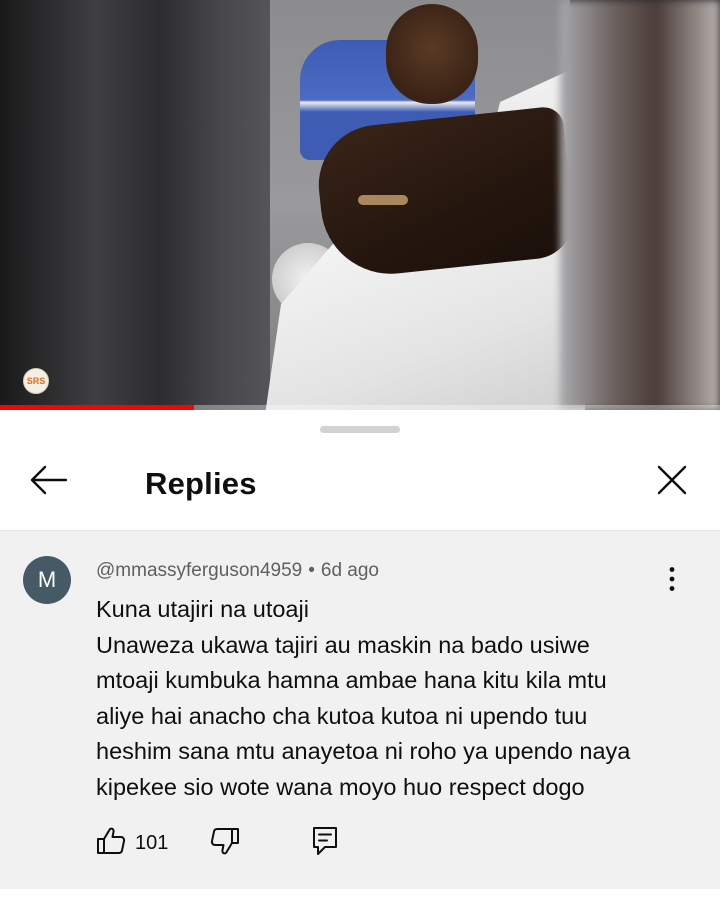 Image resolution: width=720 pixels, height=906 pixels. Describe the element at coordinates (246, 843) in the screenshot. I see `comment-actions: 101` at that location.